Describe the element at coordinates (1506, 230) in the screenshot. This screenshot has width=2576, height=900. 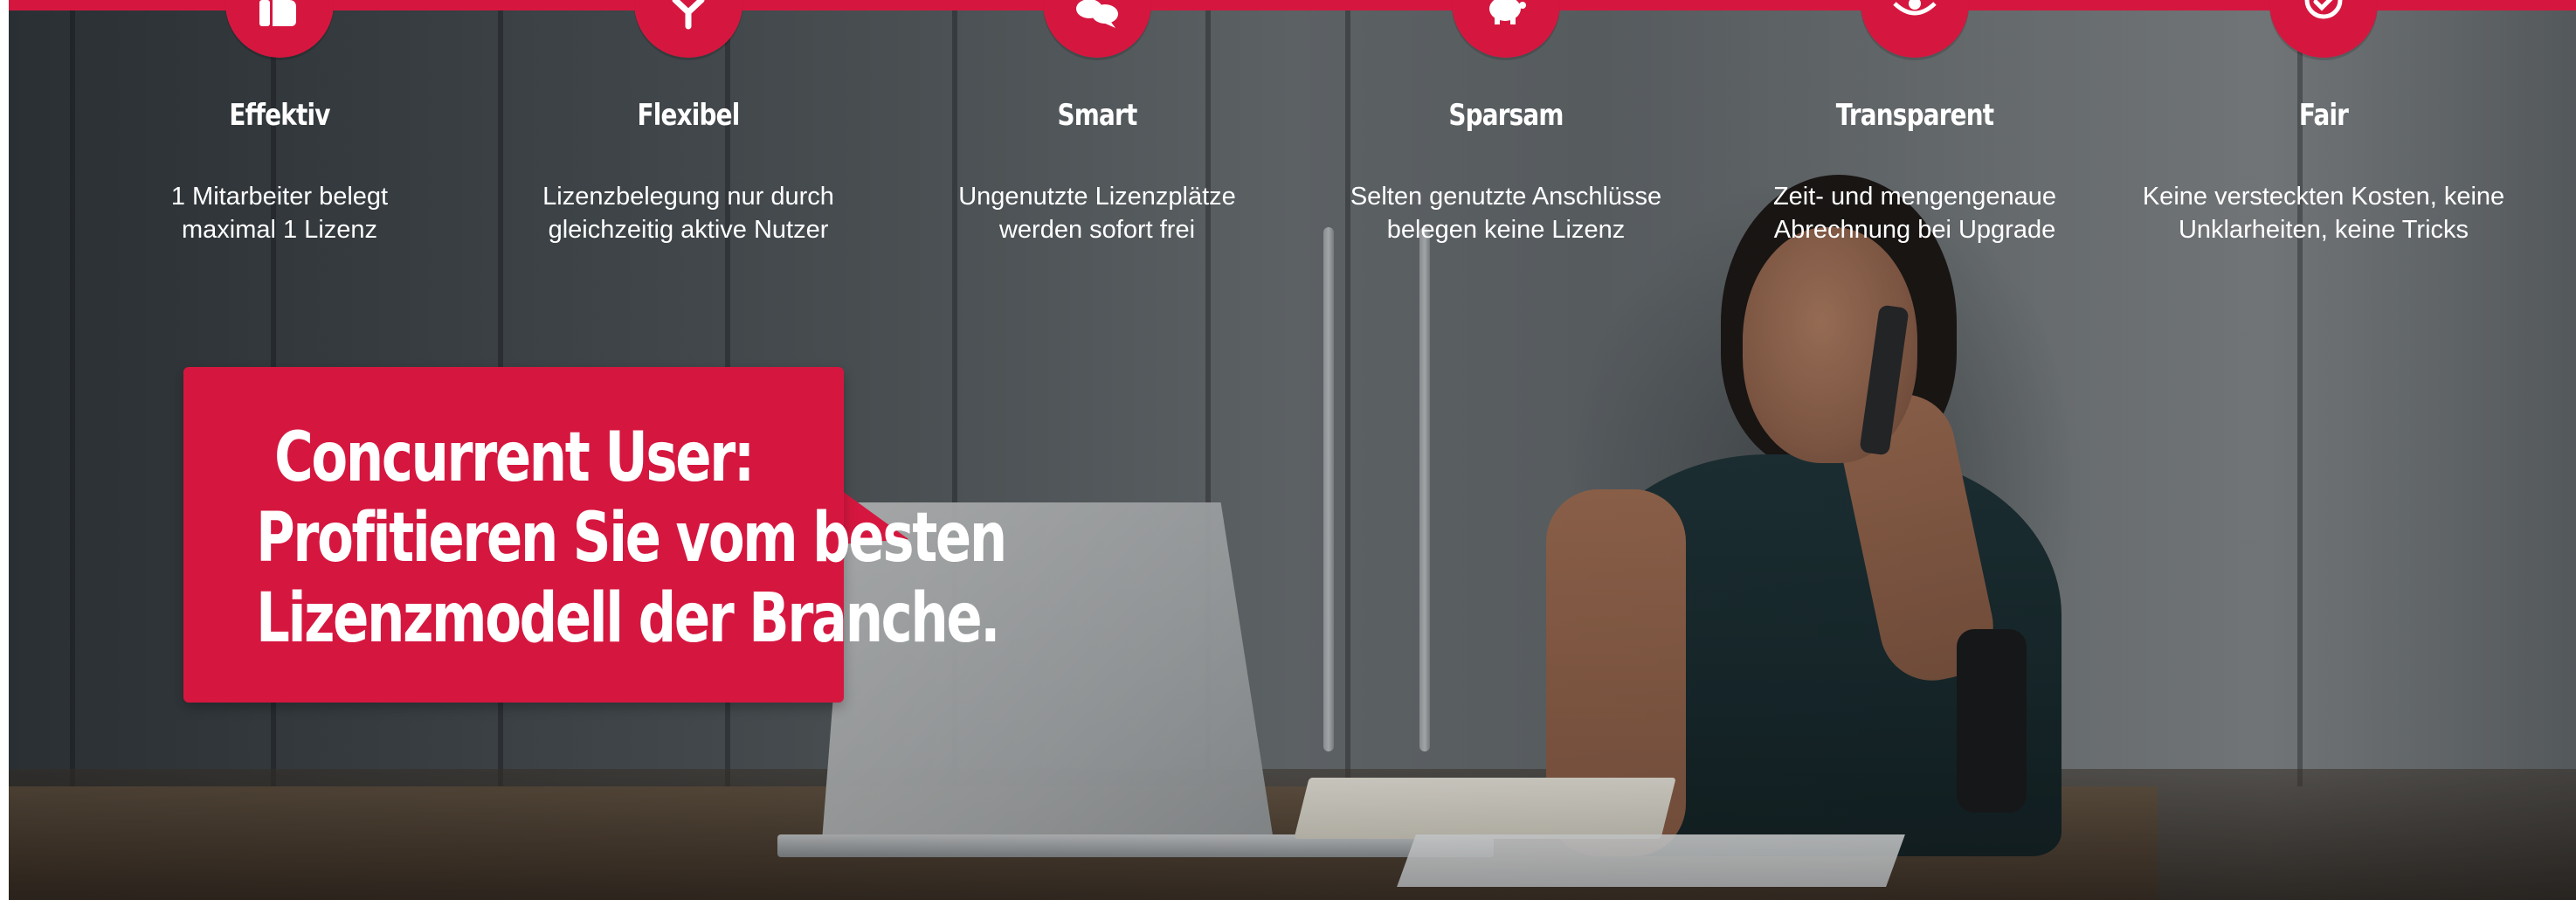
I see `feature-description-line: belegen keine Lizenz` at that location.